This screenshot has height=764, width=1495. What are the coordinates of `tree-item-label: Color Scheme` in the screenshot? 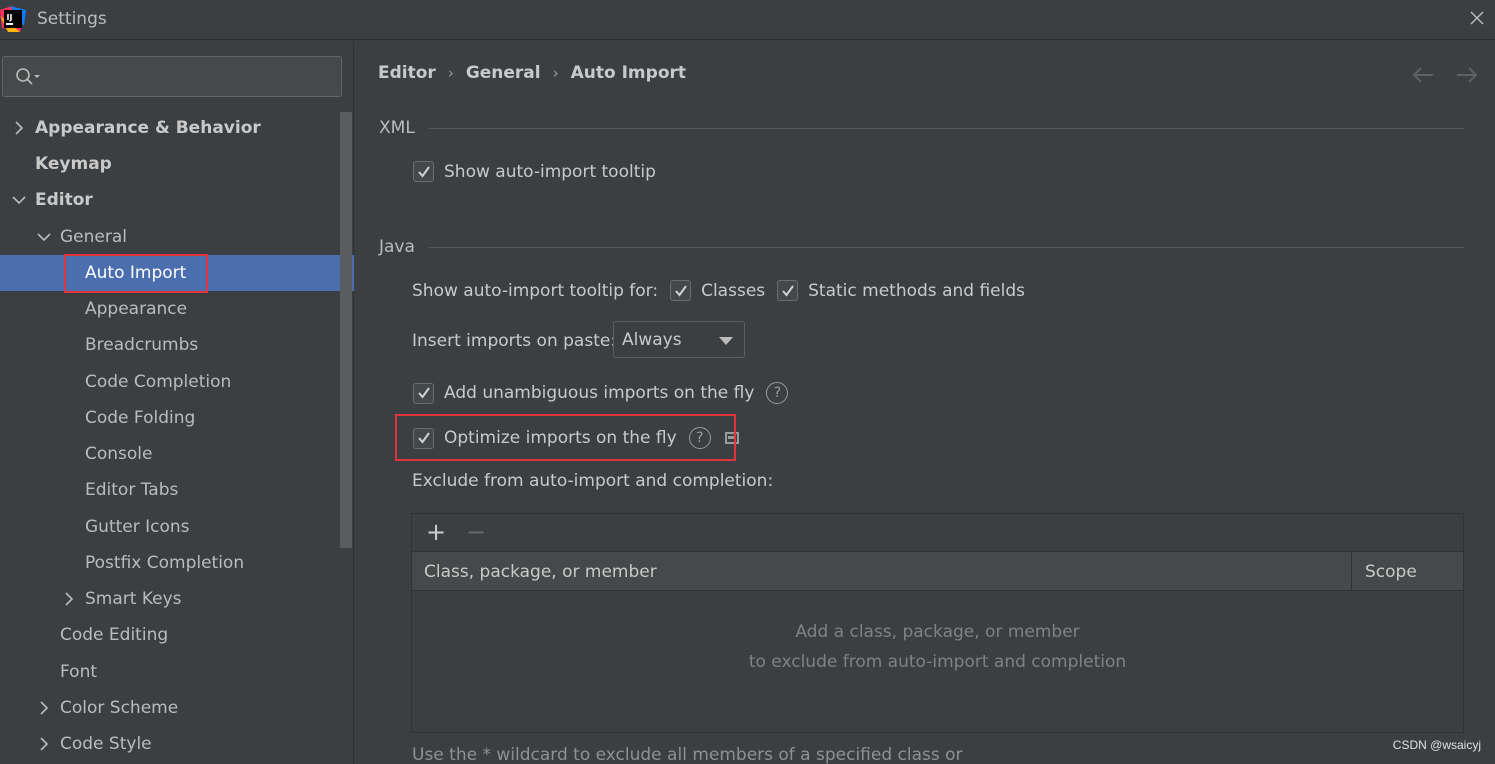 It's located at (119, 708).